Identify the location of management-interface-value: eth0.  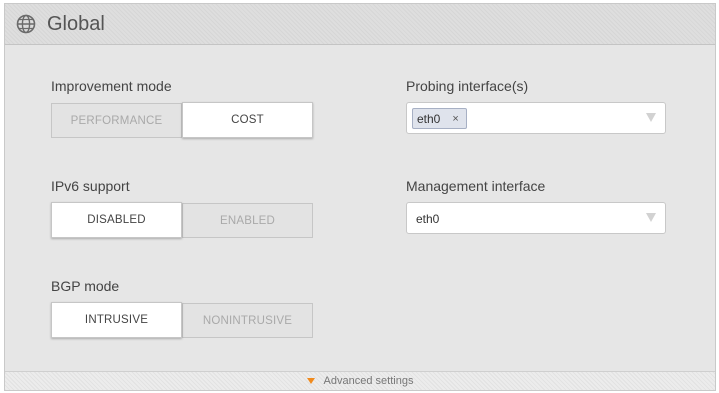
(428, 219).